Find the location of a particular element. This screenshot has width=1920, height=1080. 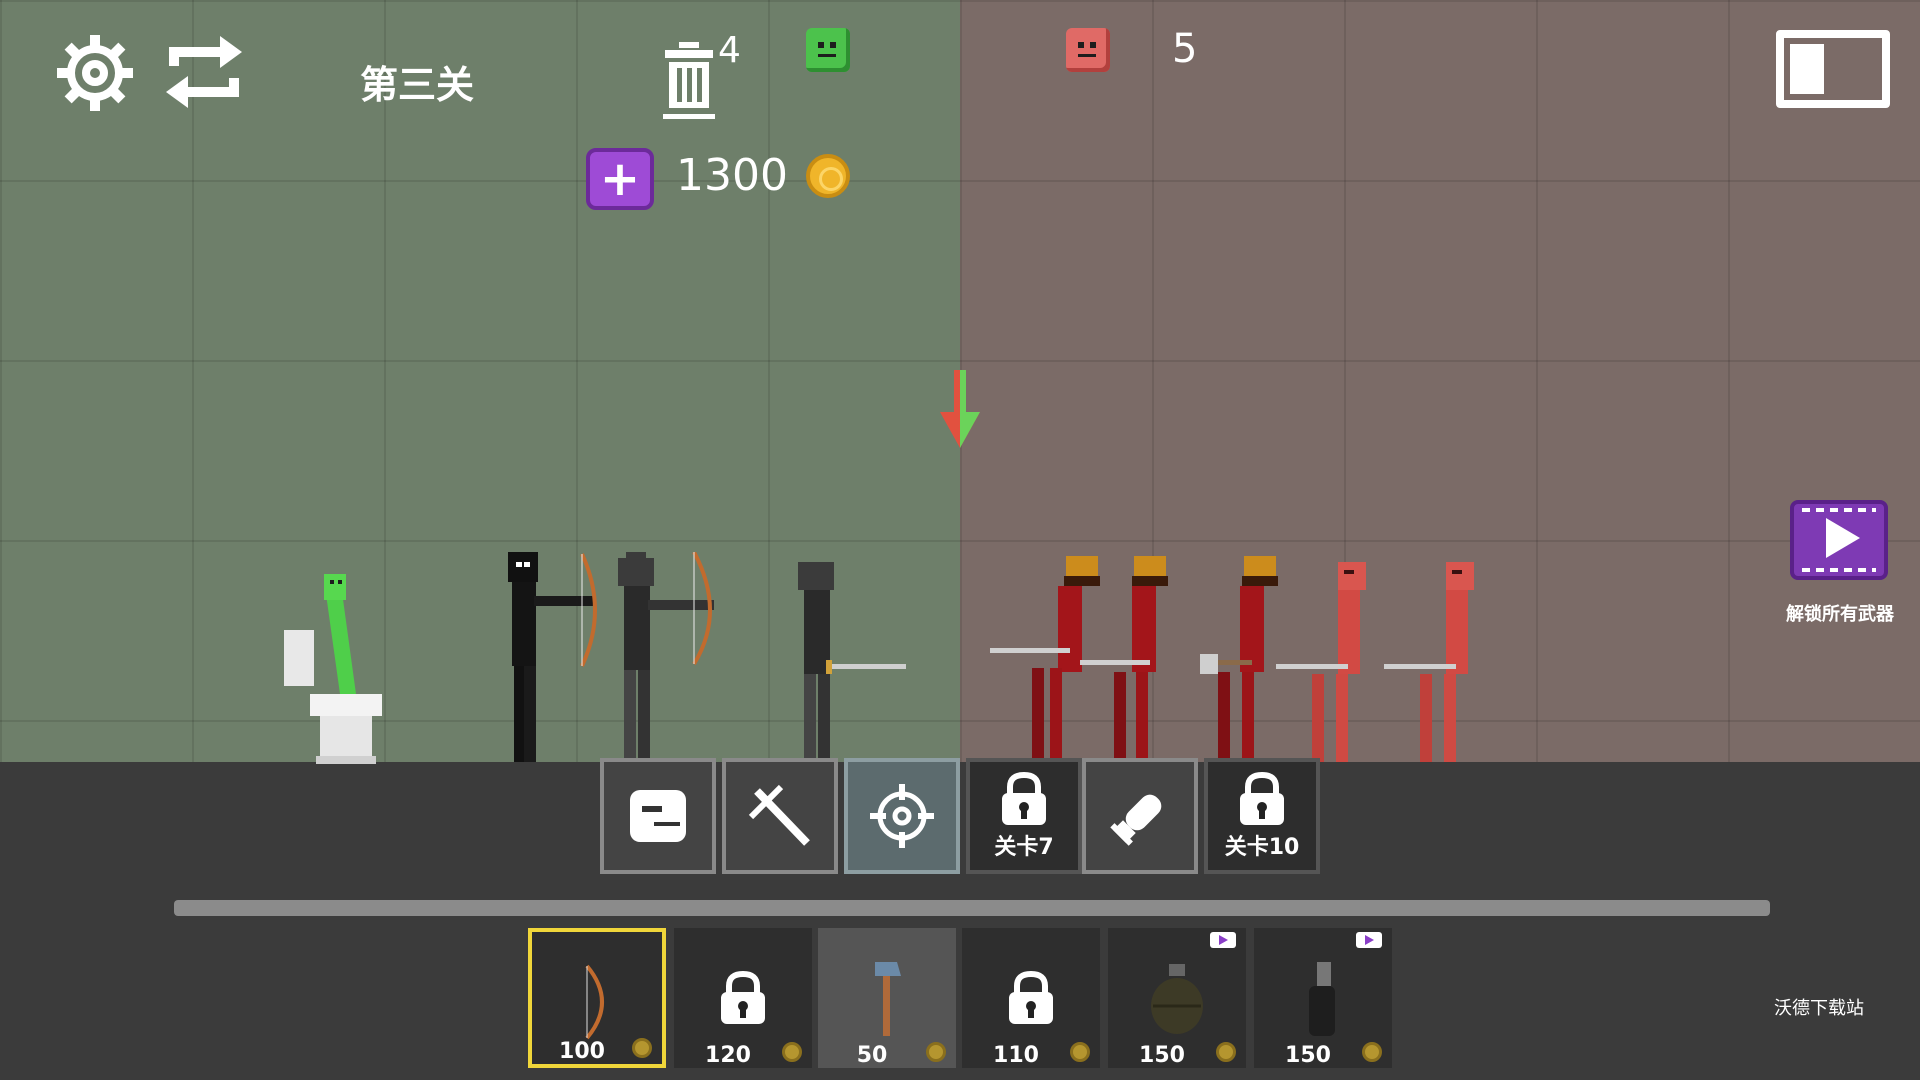

tab-characters is located at coordinates (658, 816).